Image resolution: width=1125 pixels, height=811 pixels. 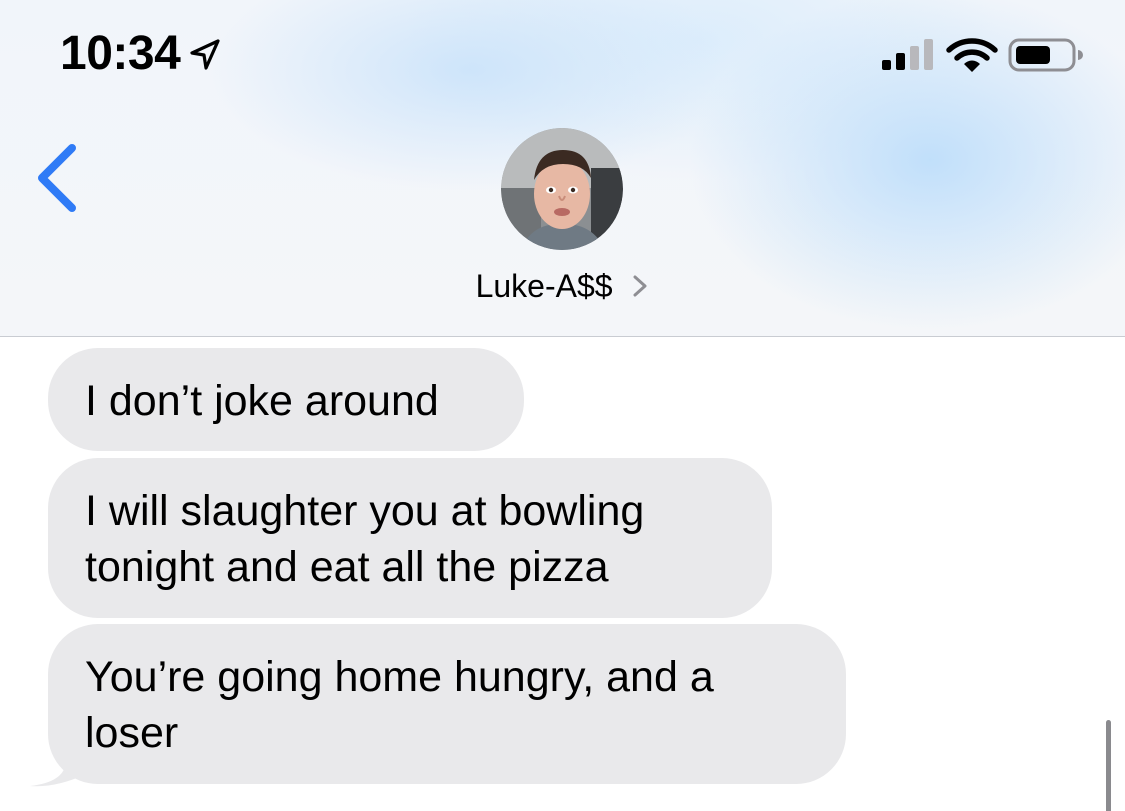 I want to click on contact-name: Luke-A$$, so click(x=544, y=286).